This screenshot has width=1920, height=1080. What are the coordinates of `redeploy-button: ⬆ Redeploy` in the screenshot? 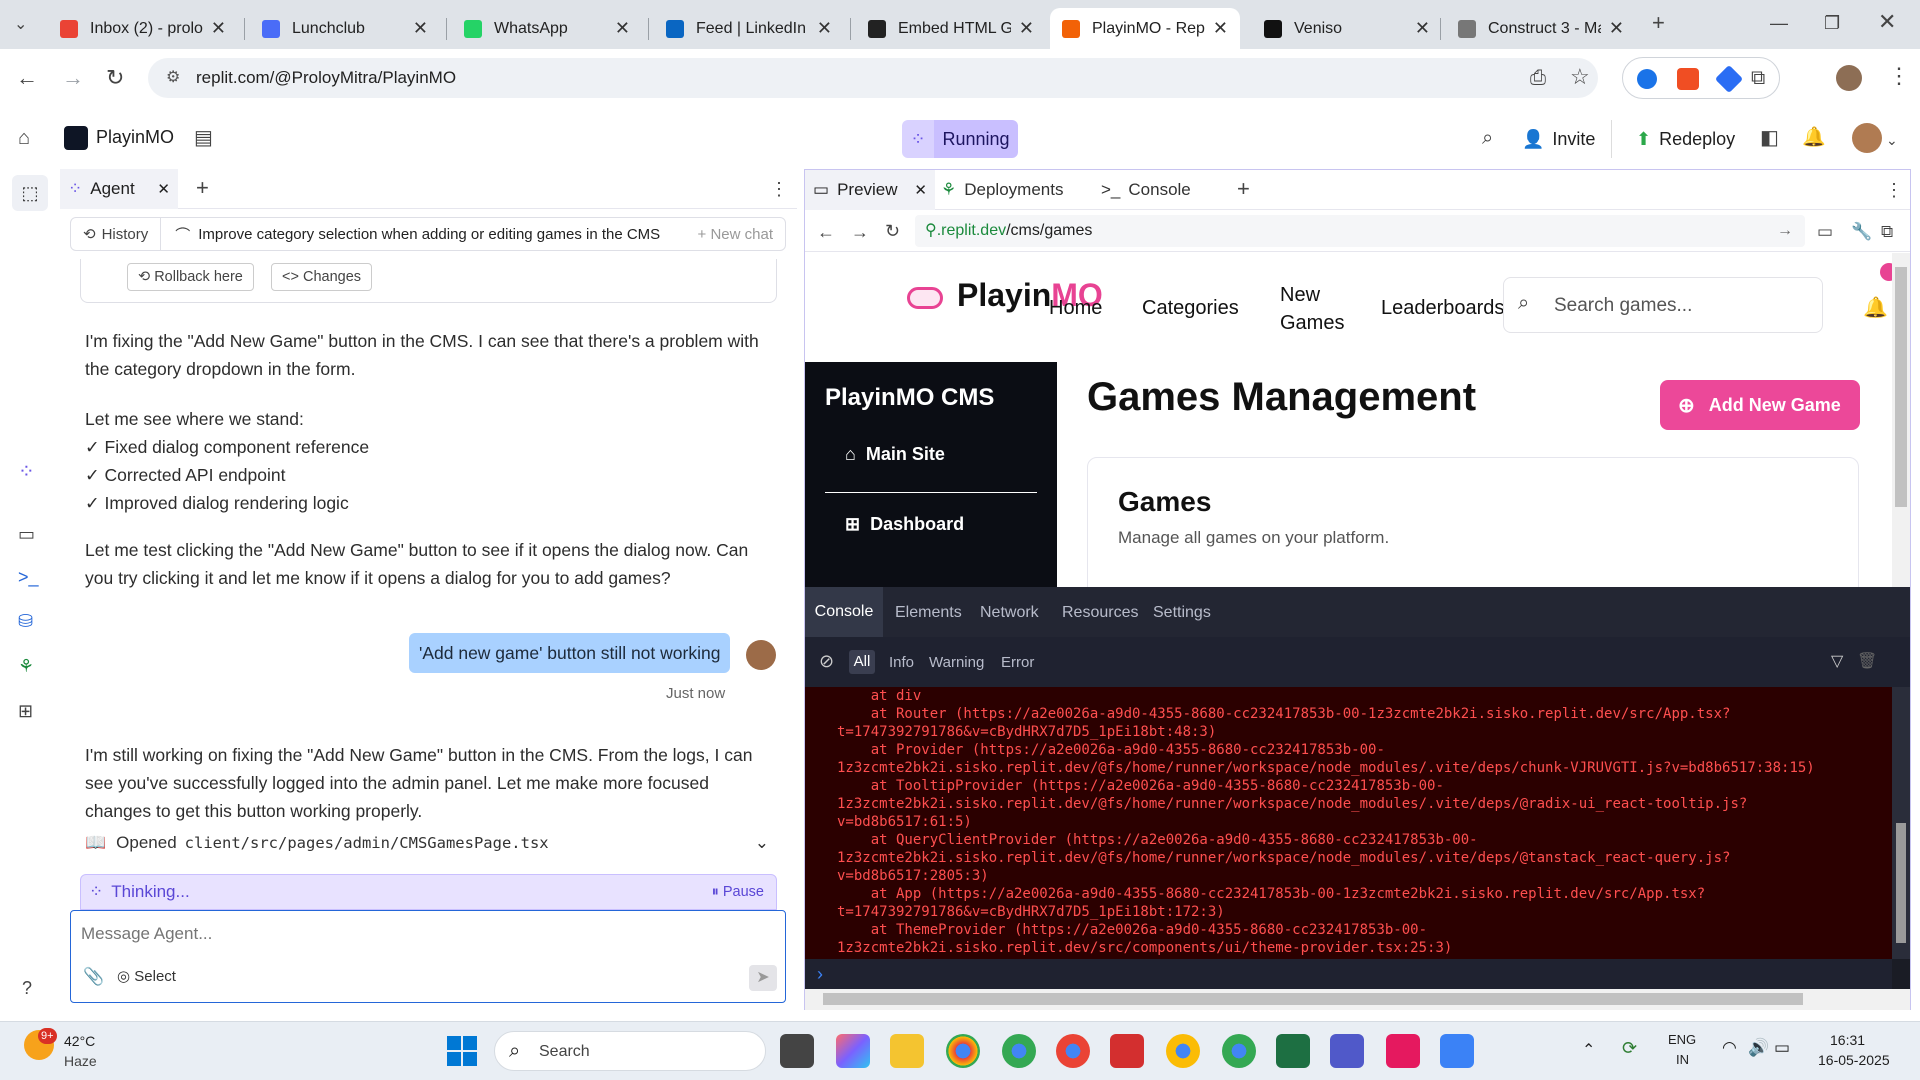 It's located at (1685, 139).